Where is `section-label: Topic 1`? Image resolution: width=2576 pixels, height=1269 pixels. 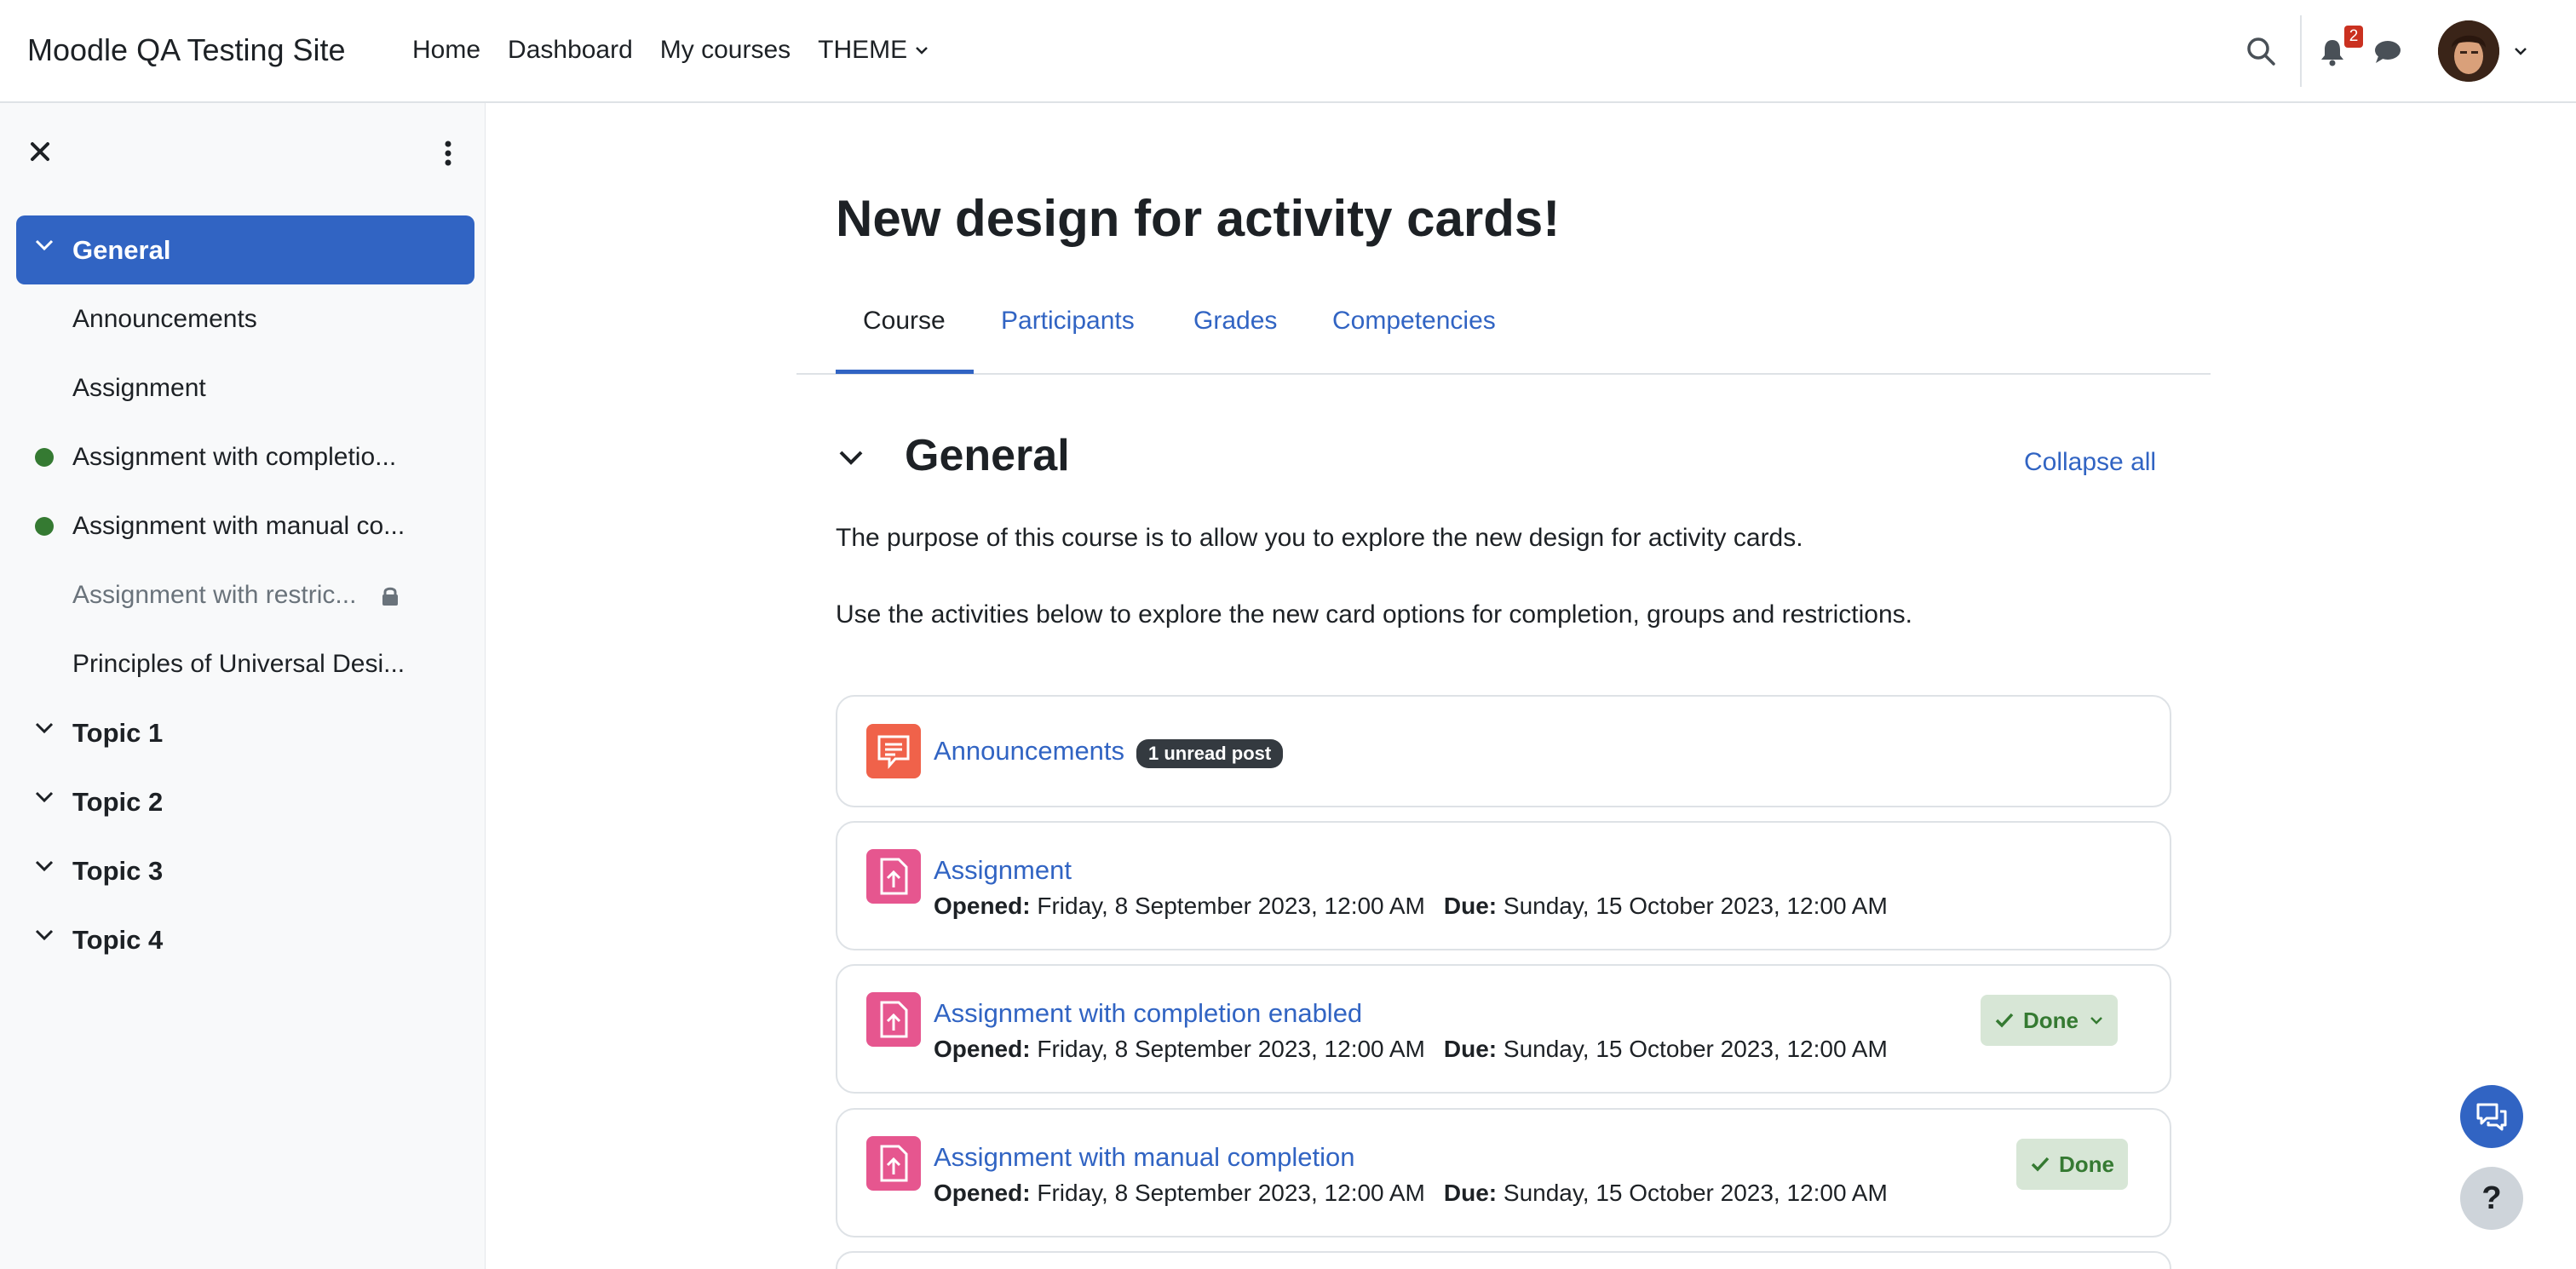
section-label: Topic 1 is located at coordinates (118, 732).